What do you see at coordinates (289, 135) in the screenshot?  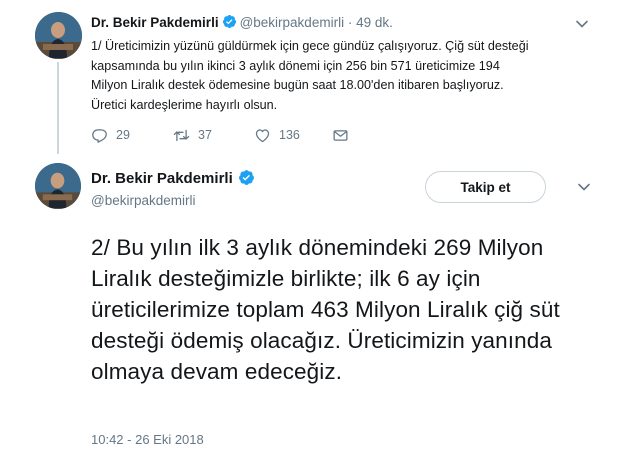 I see `like-count: 136` at bounding box center [289, 135].